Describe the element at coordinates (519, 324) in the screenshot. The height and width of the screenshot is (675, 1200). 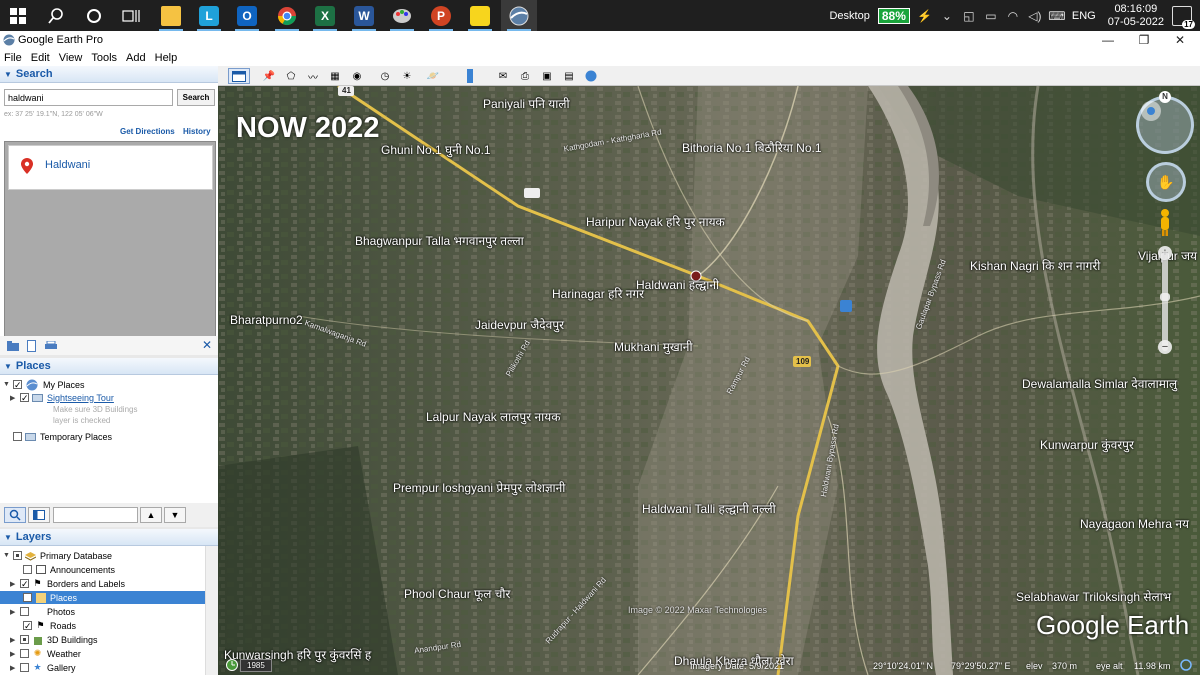
I see `place-label: Jaidevpur जैदेवपुर` at that location.